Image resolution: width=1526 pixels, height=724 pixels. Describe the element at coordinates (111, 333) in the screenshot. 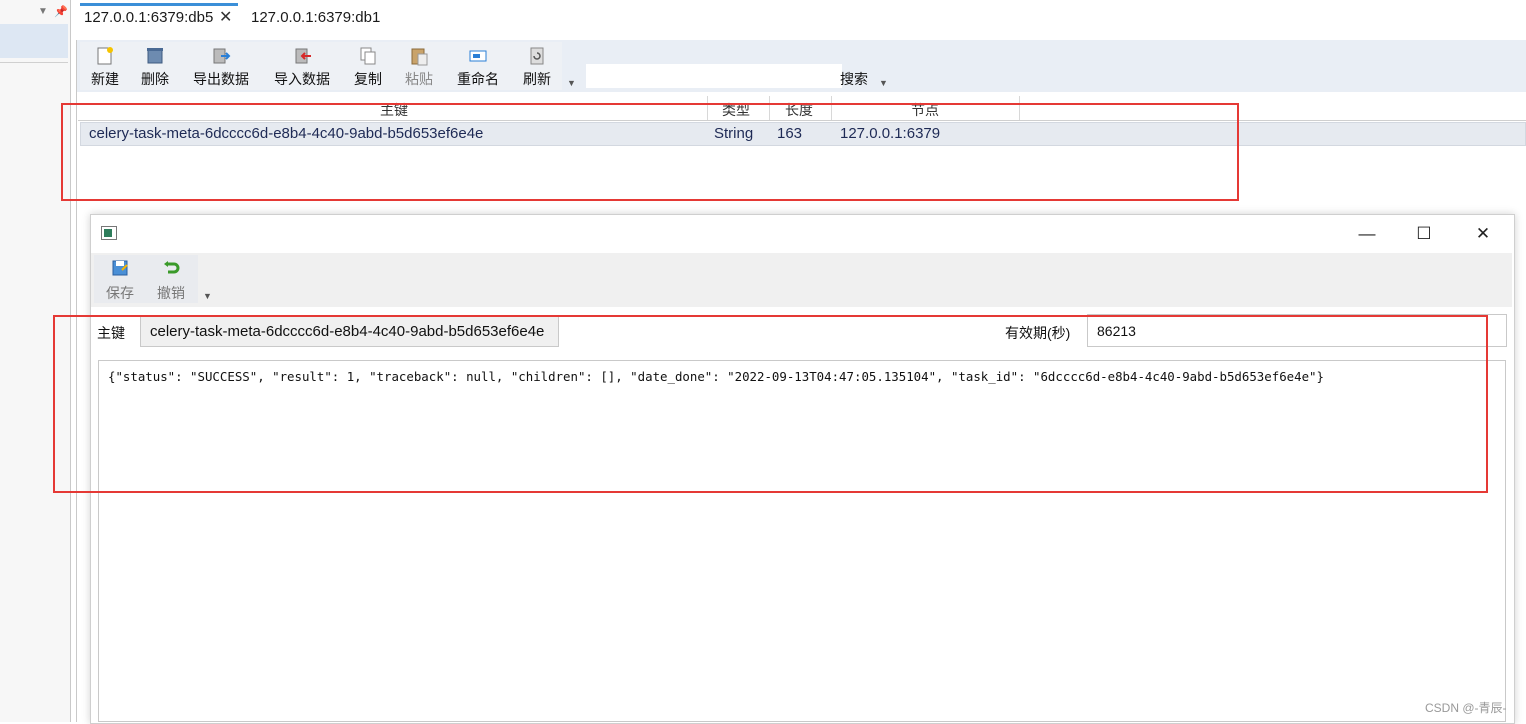

I see `key-label: 主键` at that location.